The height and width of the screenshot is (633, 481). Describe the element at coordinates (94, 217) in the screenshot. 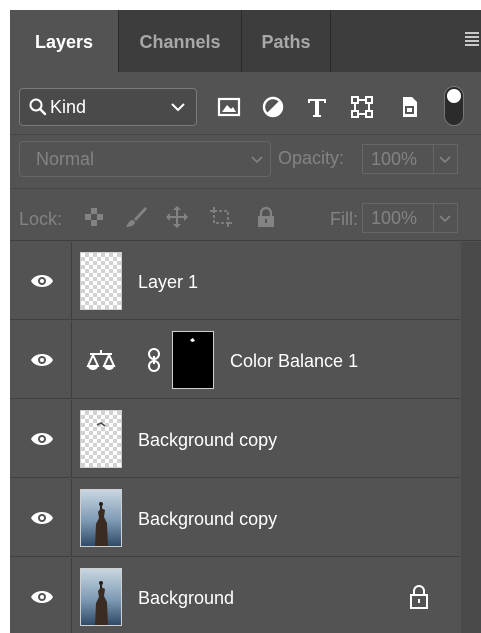

I see `lock-transparency-icon` at that location.